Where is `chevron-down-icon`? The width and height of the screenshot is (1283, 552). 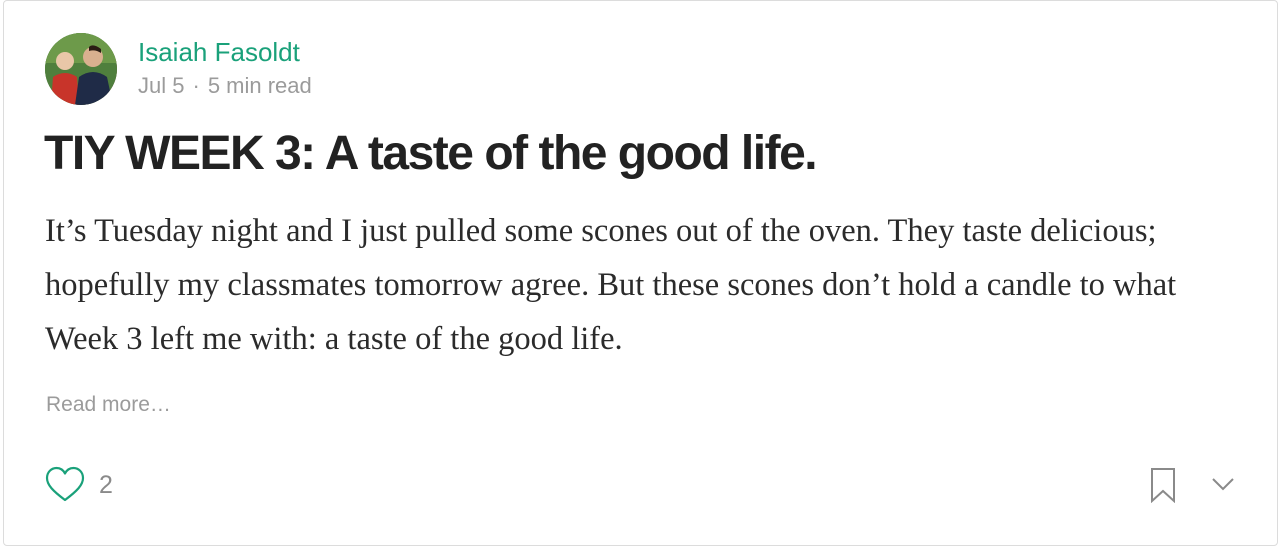
chevron-down-icon is located at coordinates (1223, 484).